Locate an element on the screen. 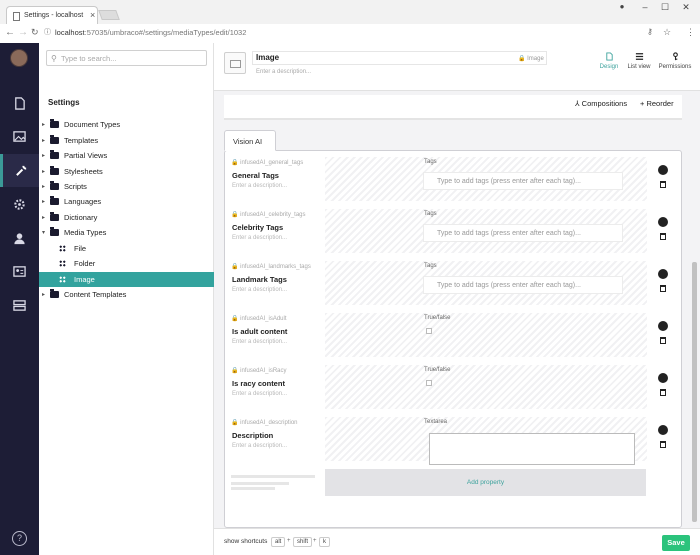 Image resolution: width=700 pixels, height=555 pixels. users-section-icon is located at coordinates (19, 238).